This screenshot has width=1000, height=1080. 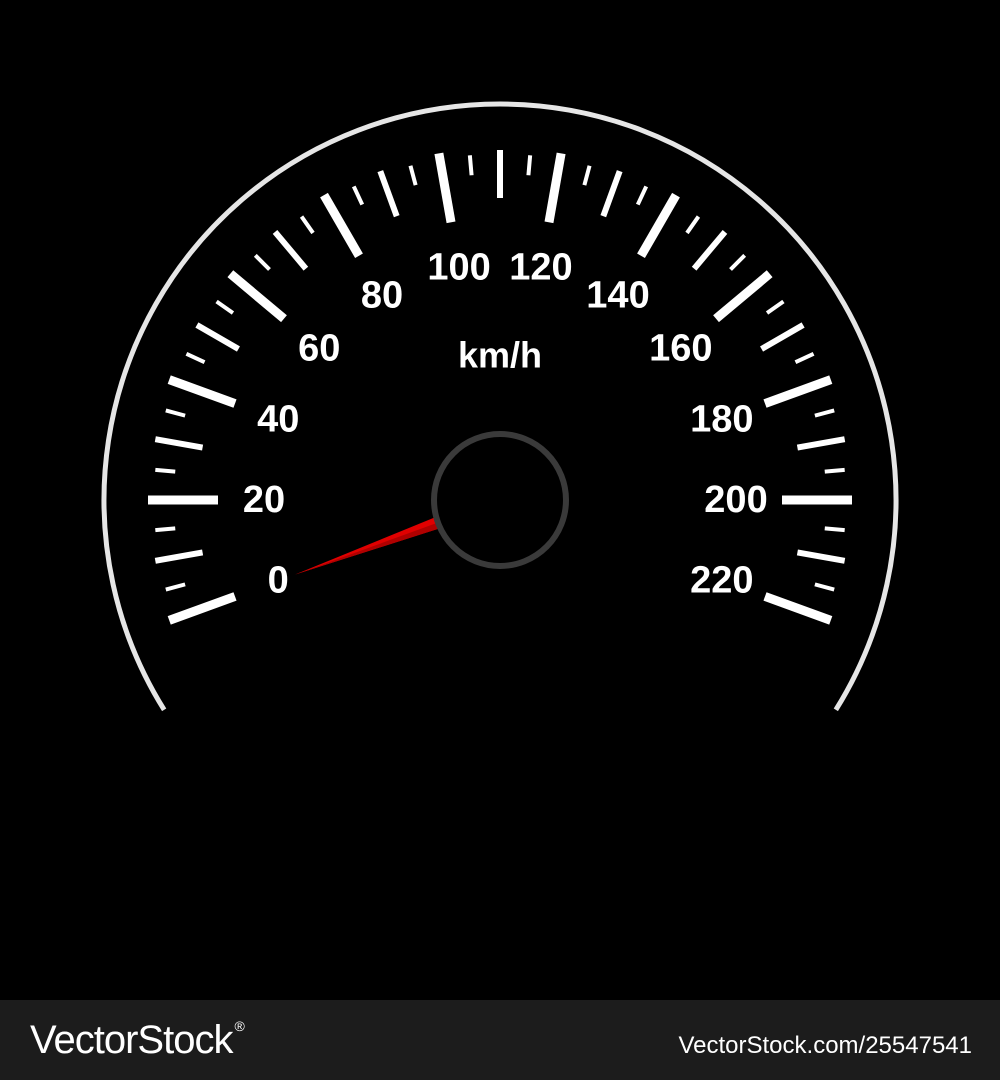 I want to click on tick-label-180: 180, so click(x=721, y=419).